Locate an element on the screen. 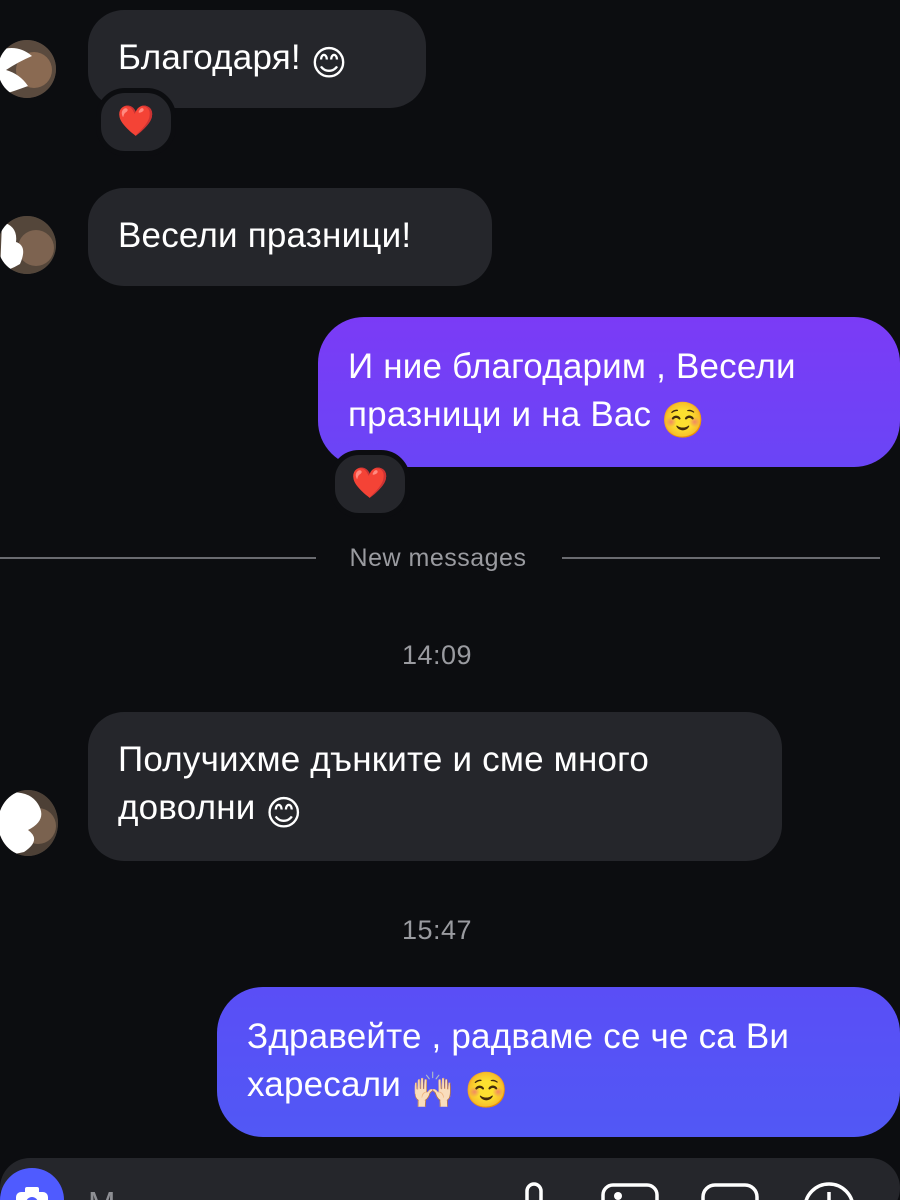  microphone-icon is located at coordinates (534, 1190).